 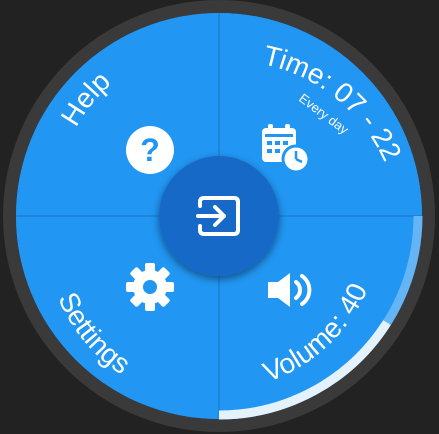 I want to click on gear-icon, so click(x=150, y=287).